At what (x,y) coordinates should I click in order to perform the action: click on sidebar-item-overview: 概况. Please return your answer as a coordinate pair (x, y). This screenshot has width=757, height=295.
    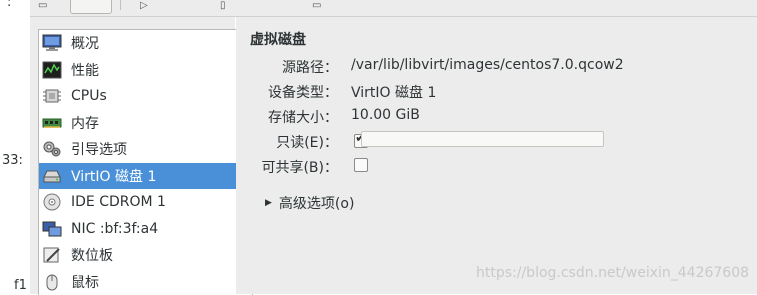
    Looking at the image, I should click on (145, 43).